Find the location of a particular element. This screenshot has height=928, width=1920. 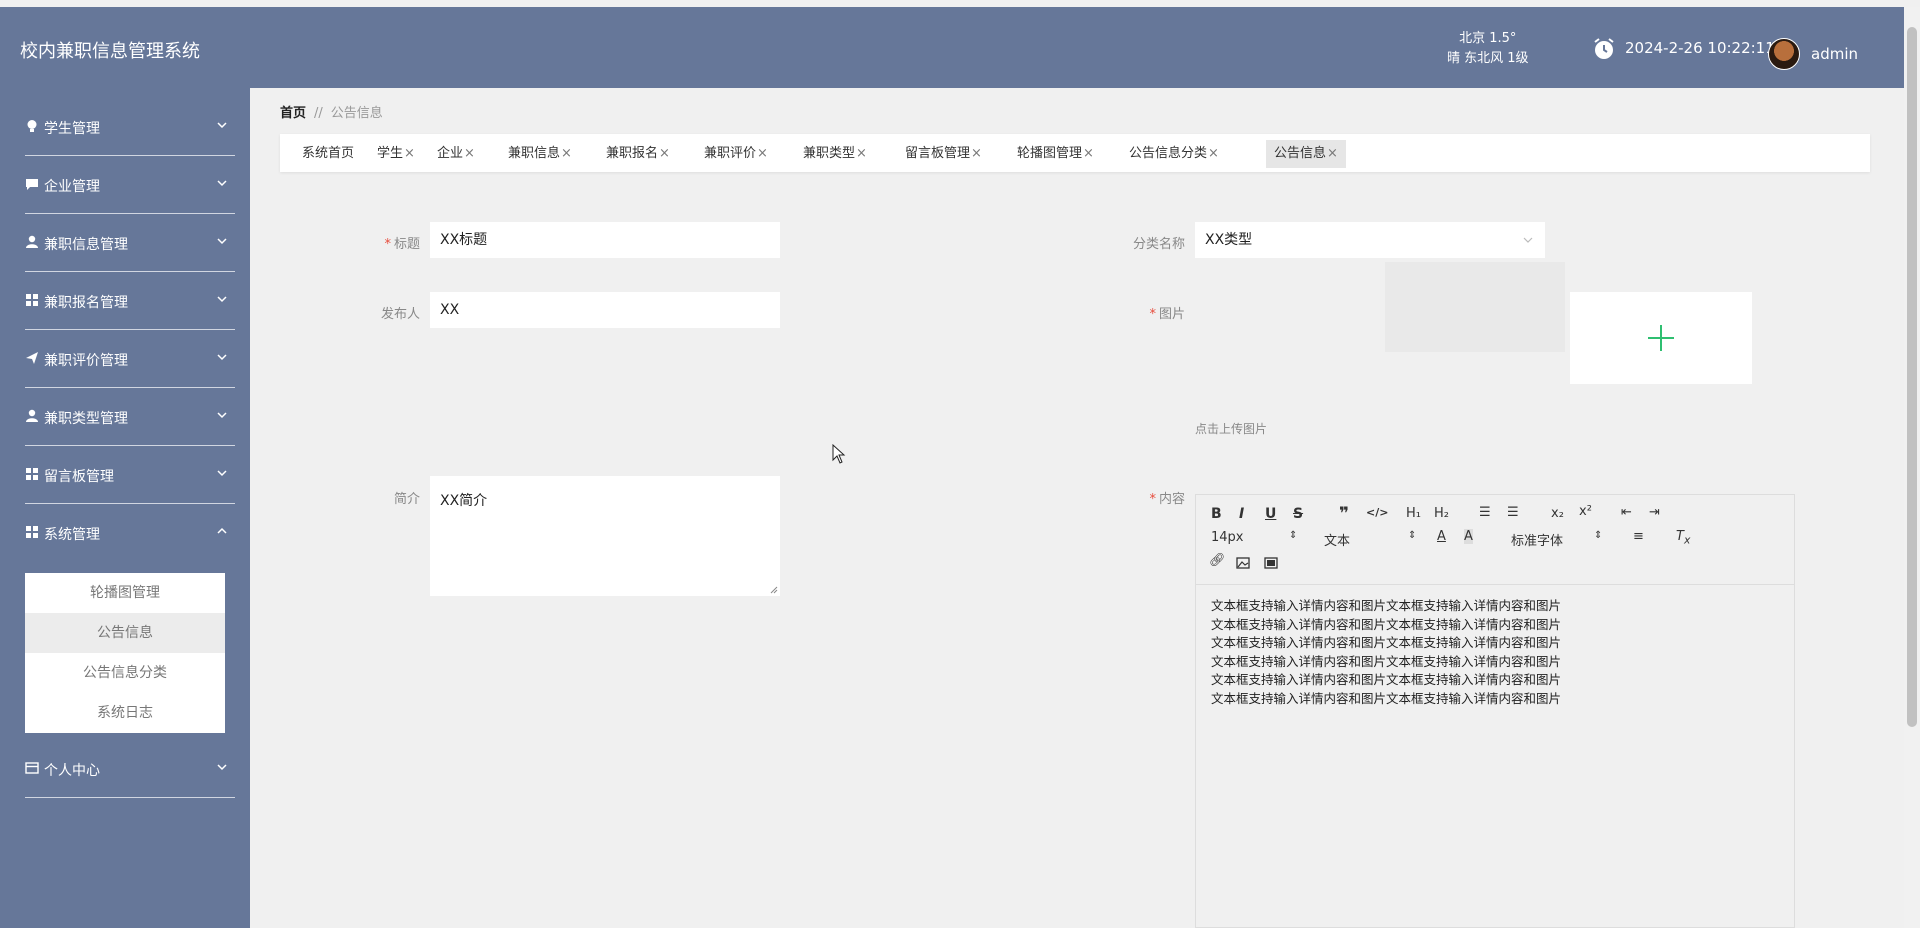

sidebar-item-enterprise: 企业管理 is located at coordinates (125, 185).